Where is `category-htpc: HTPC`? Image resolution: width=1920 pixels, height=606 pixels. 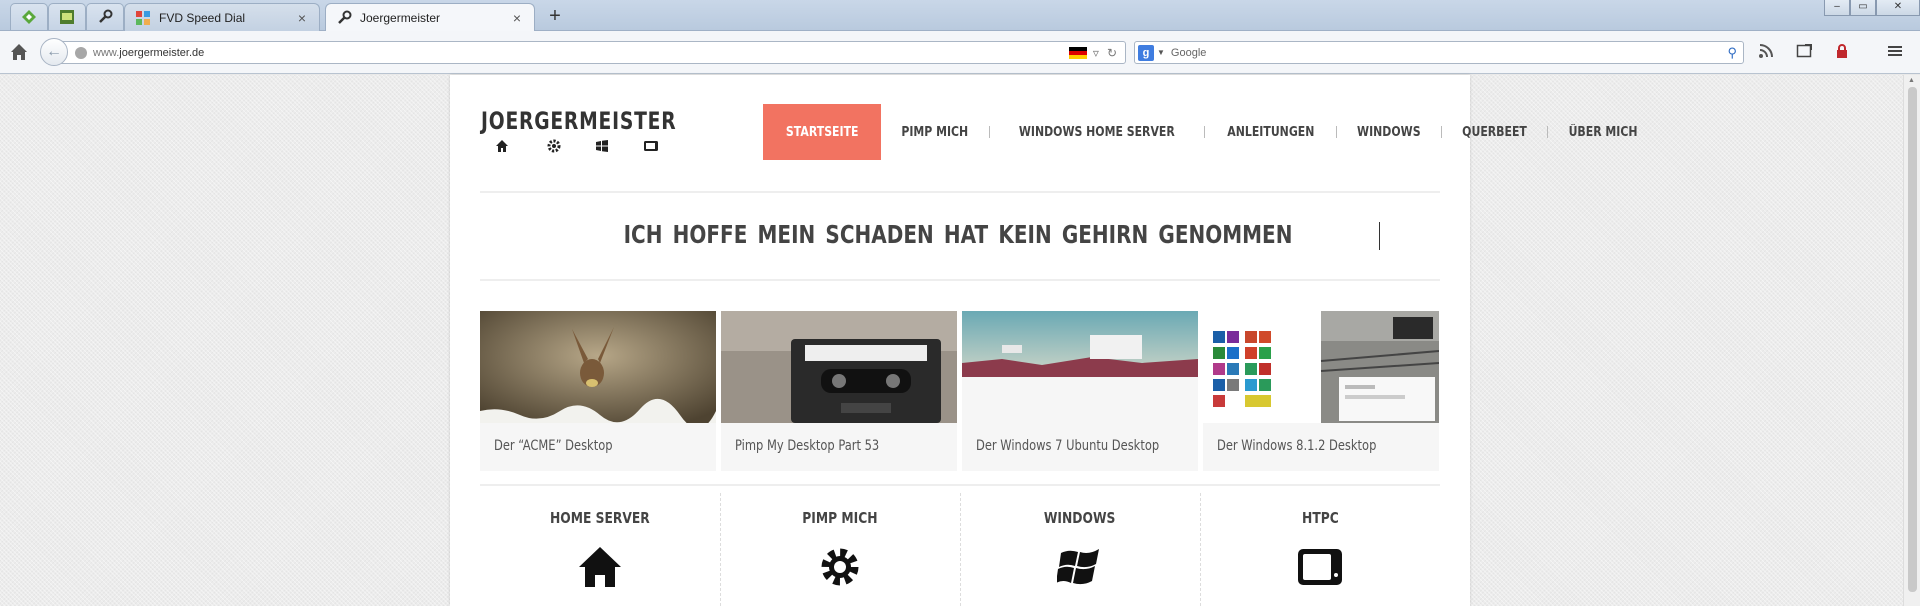 category-htpc: HTPC is located at coordinates (1320, 549).